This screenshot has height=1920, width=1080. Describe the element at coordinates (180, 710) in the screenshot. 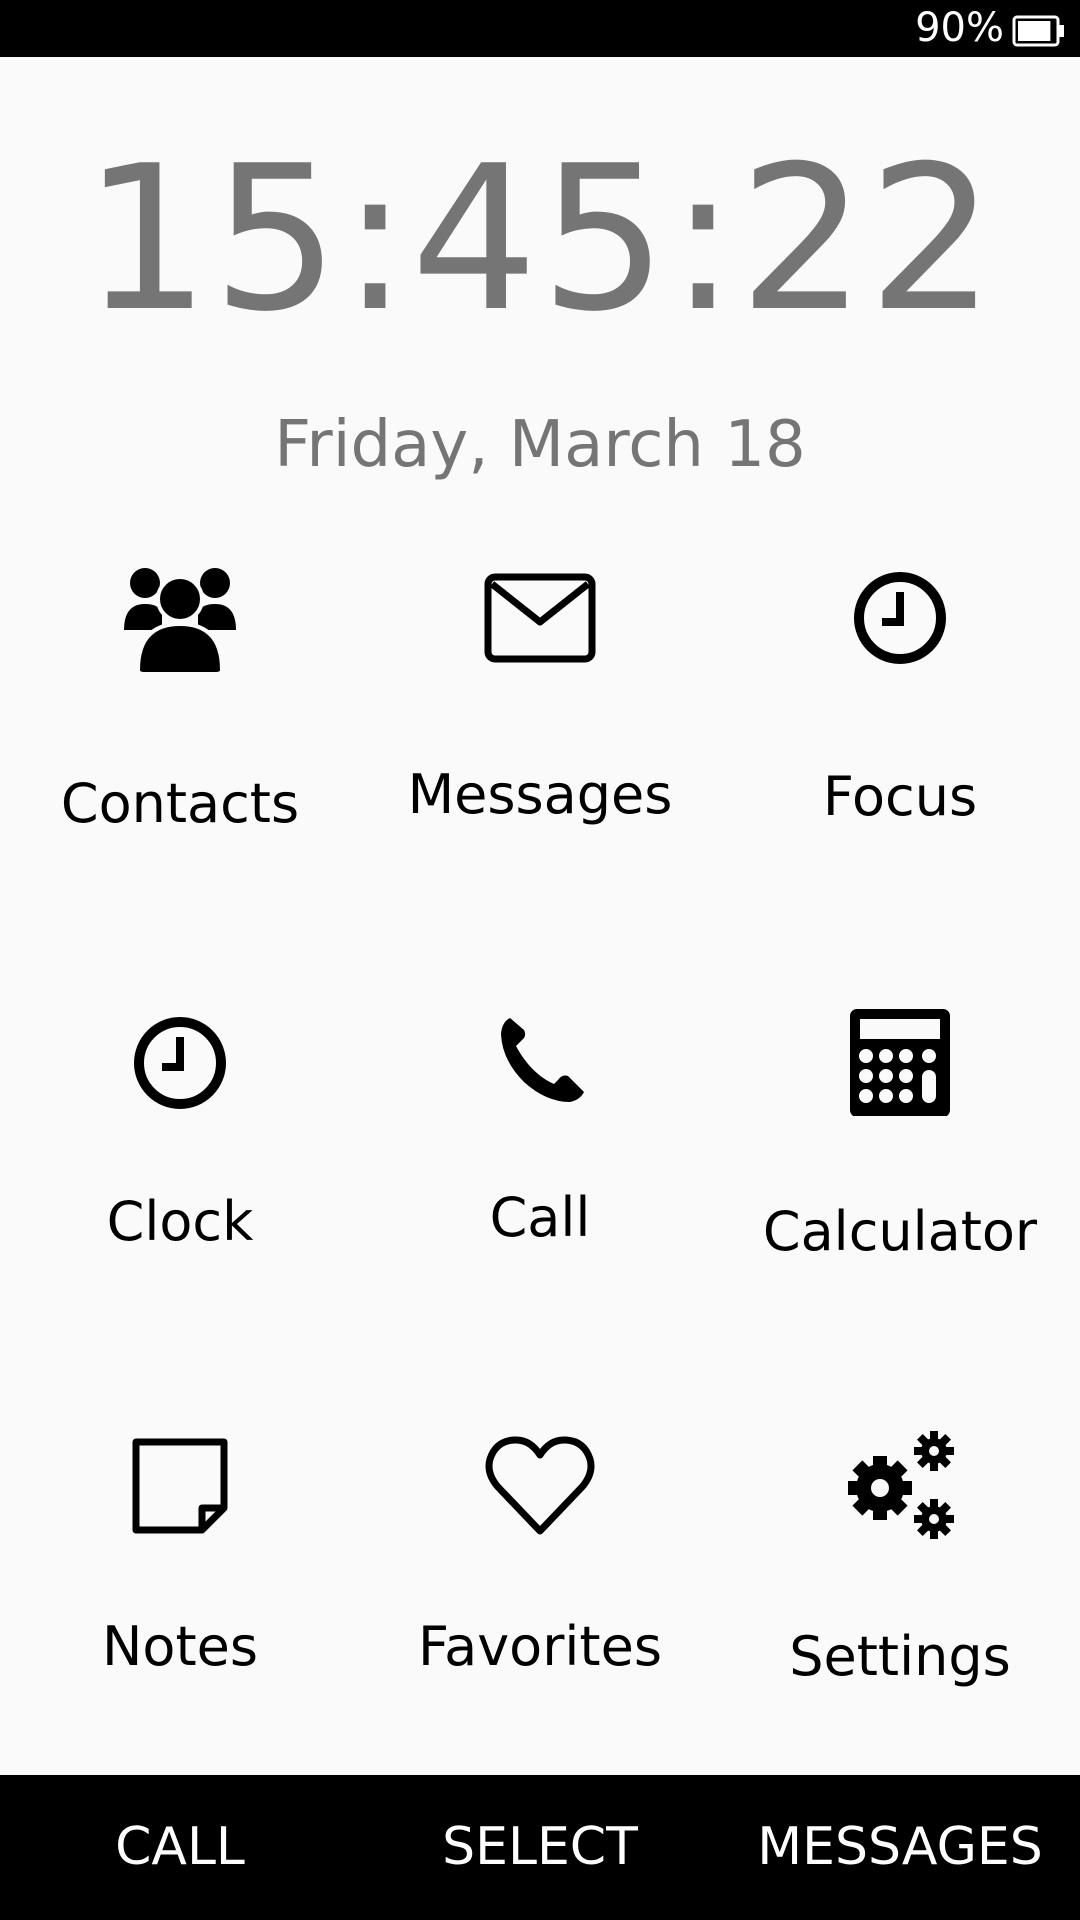

I see `app-contacts: Contacts` at that location.